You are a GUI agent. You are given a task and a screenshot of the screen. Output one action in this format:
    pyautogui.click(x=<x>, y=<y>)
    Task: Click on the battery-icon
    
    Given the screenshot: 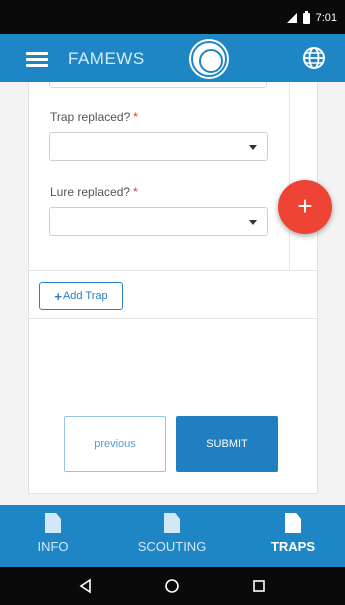 What is the action you would take?
    pyautogui.click(x=306, y=17)
    